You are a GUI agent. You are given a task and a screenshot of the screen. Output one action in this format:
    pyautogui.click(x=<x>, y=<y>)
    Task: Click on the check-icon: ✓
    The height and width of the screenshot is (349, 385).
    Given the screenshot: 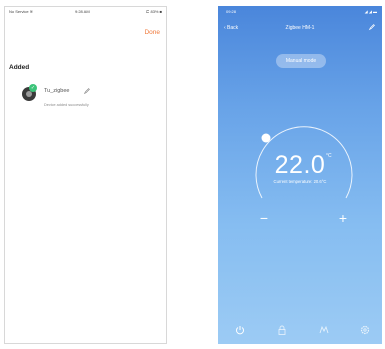 What is the action you would take?
    pyautogui.click(x=33, y=88)
    